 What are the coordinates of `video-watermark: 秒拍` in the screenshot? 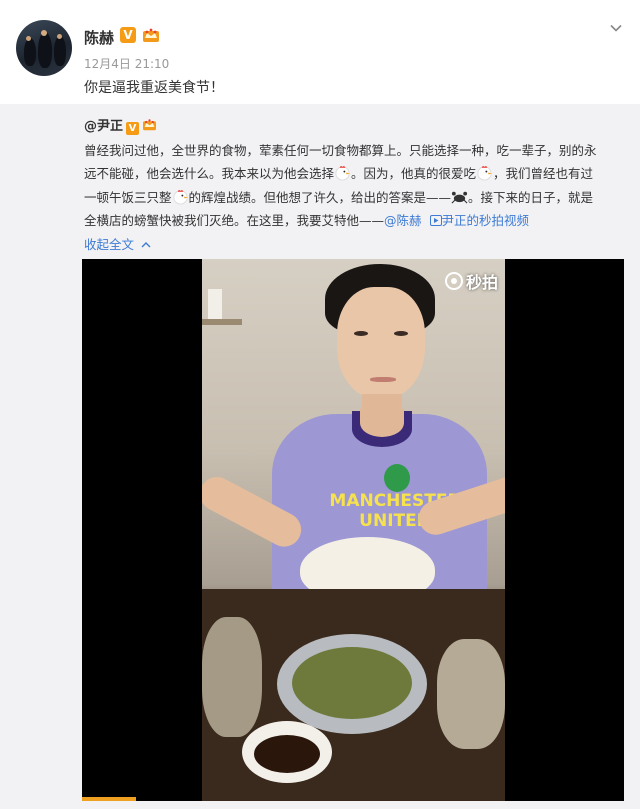 It's located at (482, 282).